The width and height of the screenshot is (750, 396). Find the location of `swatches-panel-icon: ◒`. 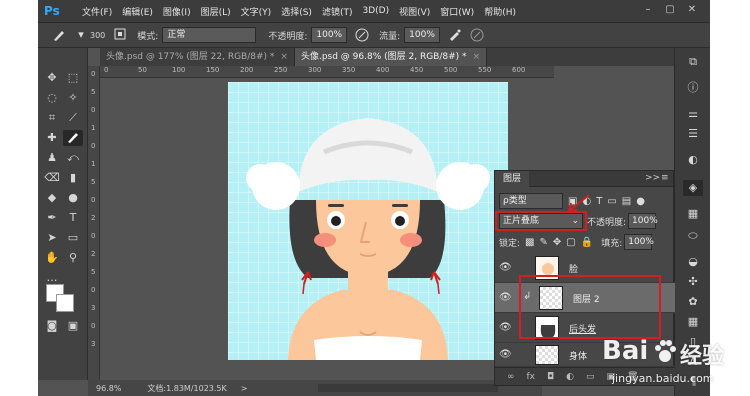

swatches-panel-icon: ◒ is located at coordinates (693, 262).